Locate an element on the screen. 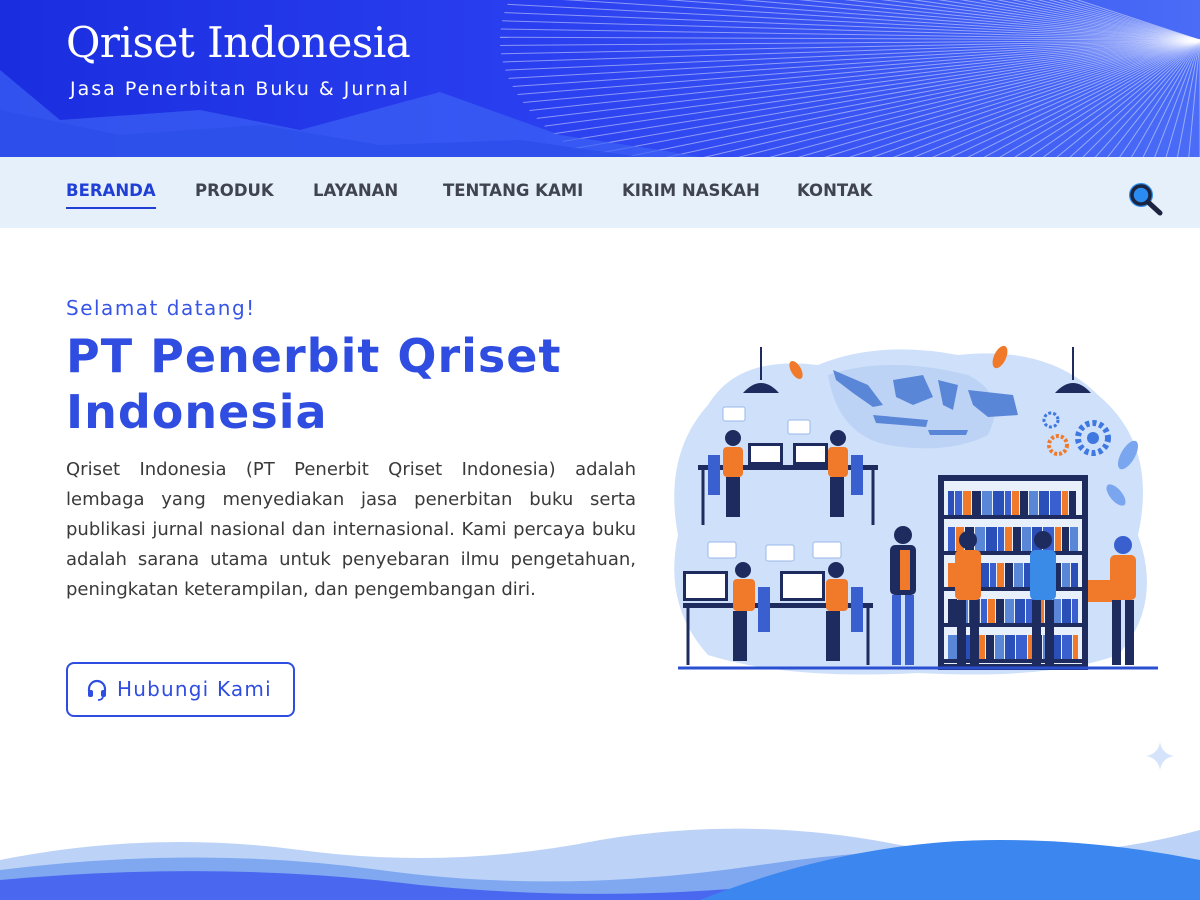  footer-waves is located at coordinates (600, 864).